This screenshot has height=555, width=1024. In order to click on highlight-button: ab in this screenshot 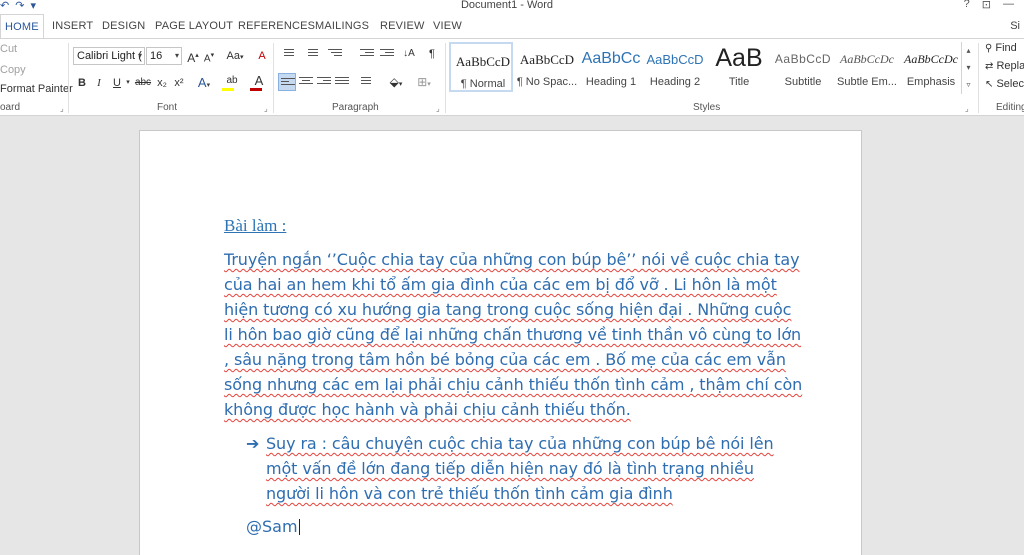, I will do `click(232, 81)`.